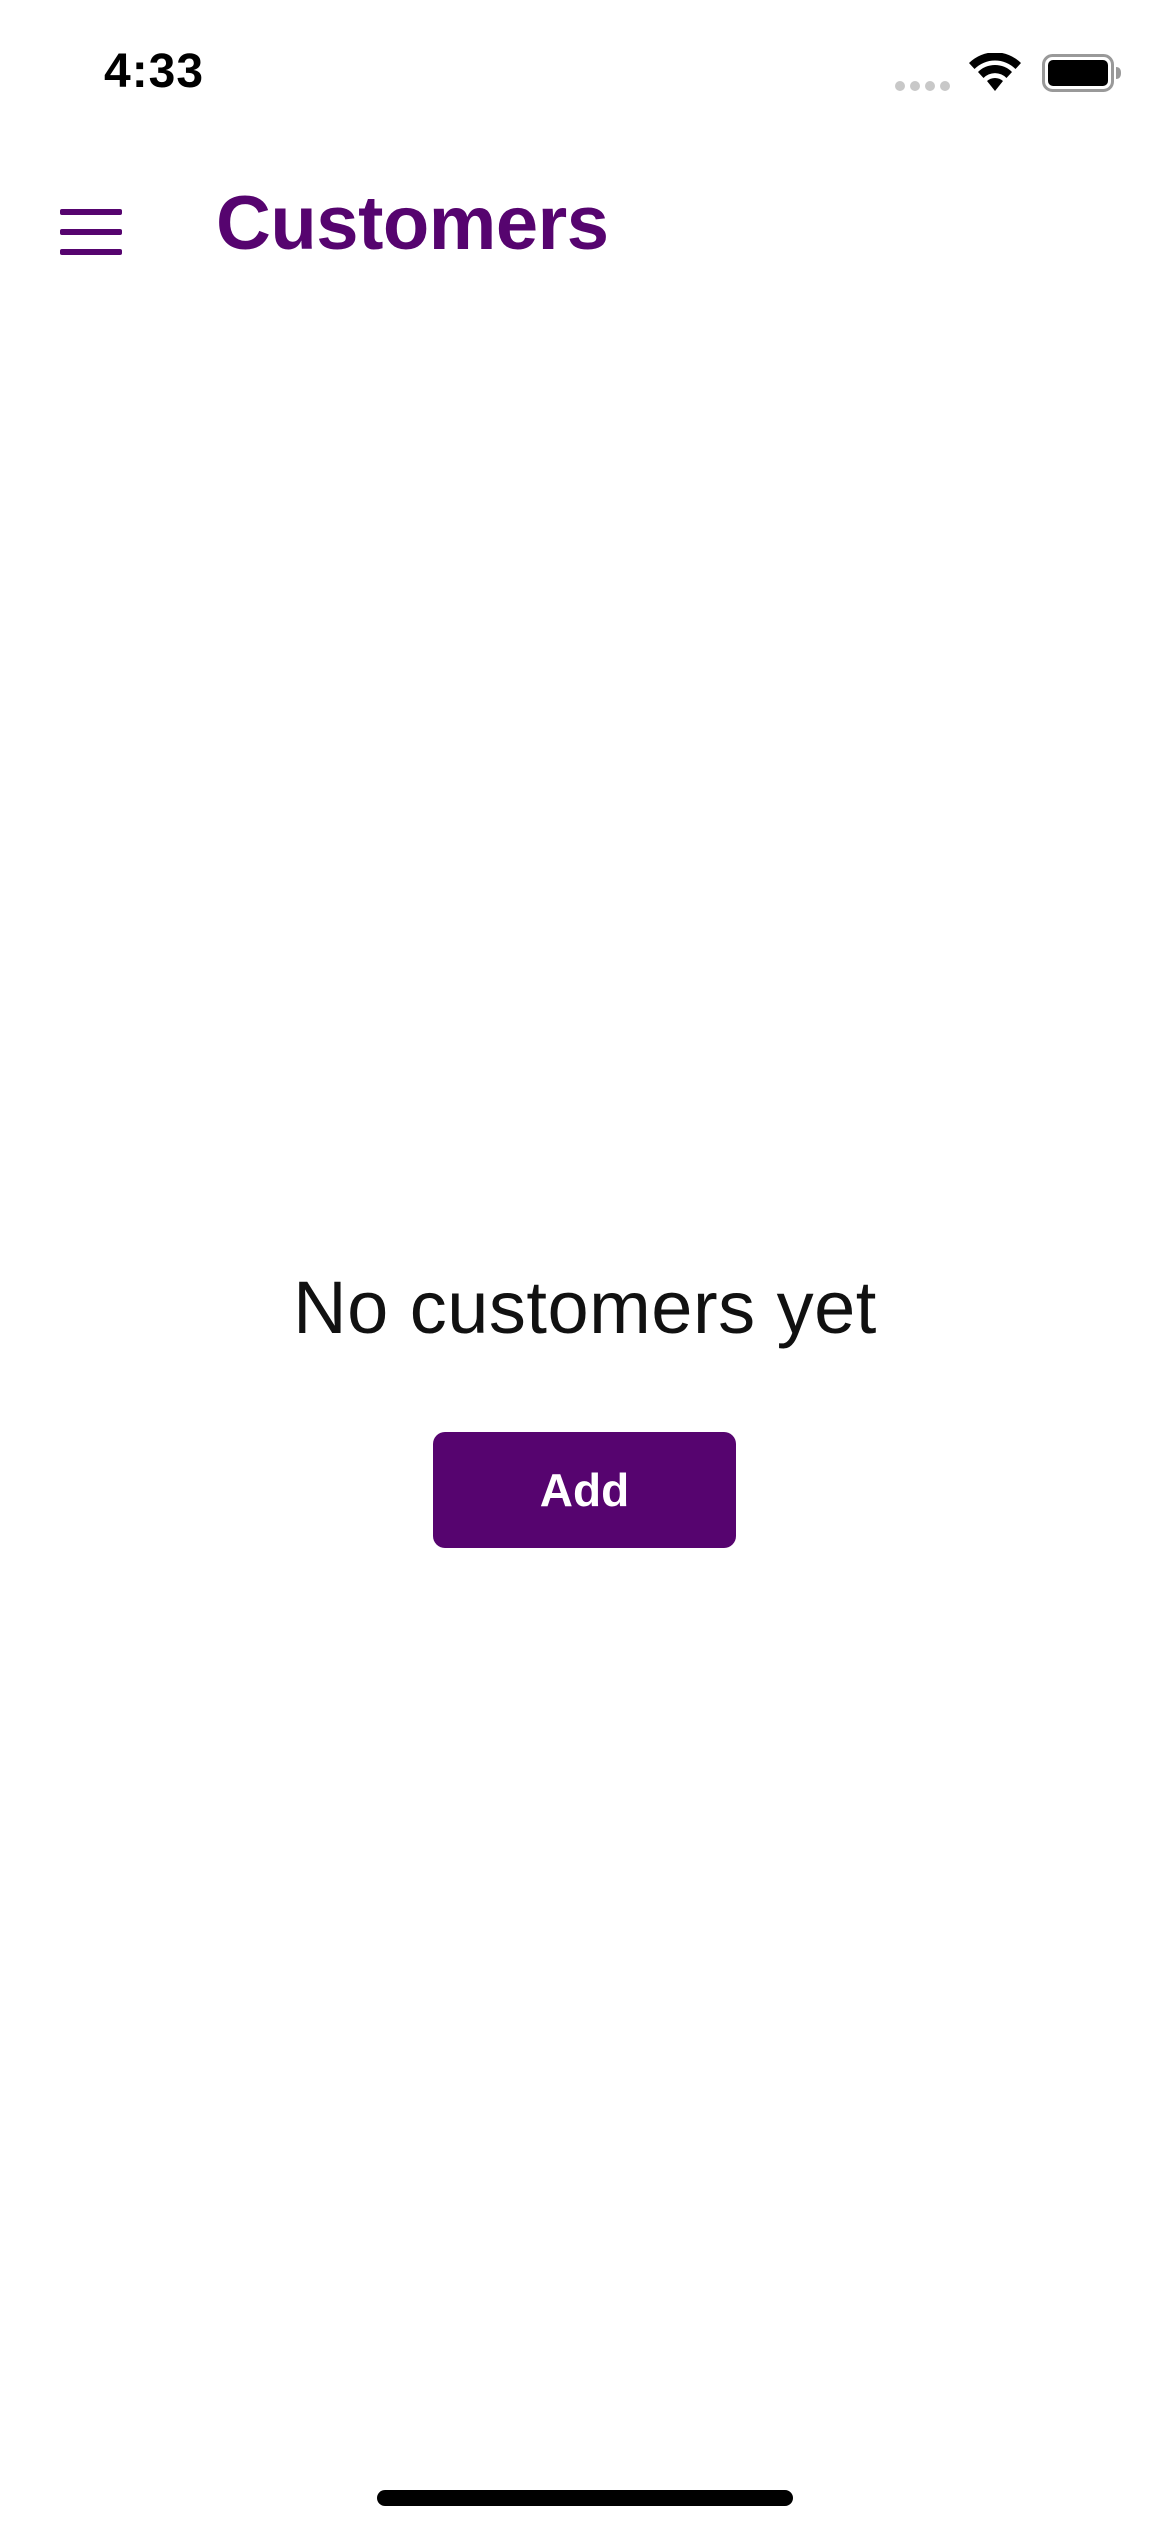 The height and width of the screenshot is (2532, 1170). What do you see at coordinates (1082, 75) in the screenshot?
I see `battery-icon` at bounding box center [1082, 75].